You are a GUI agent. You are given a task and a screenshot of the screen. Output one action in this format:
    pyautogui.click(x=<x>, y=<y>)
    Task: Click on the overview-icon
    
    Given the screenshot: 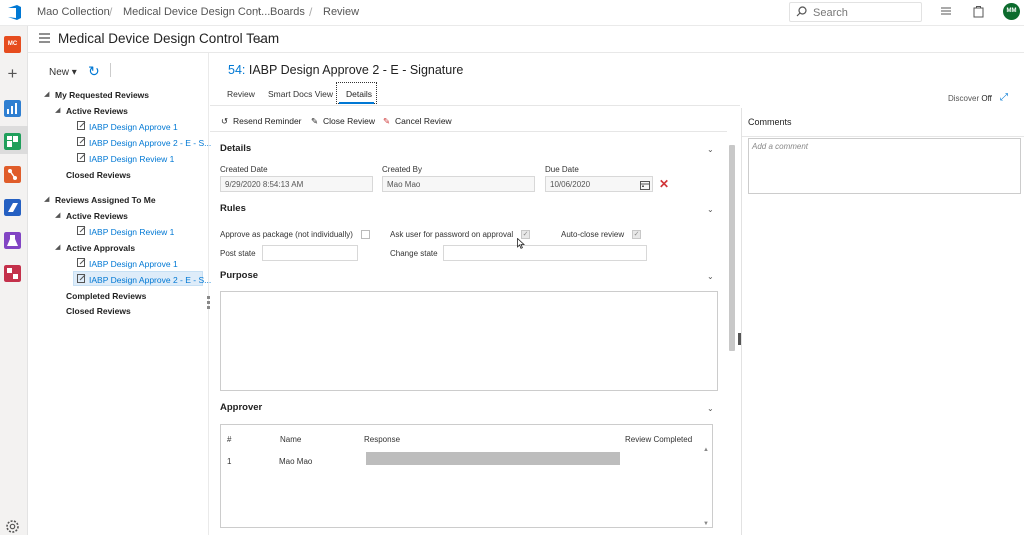 What is the action you would take?
    pyautogui.click(x=12, y=108)
    